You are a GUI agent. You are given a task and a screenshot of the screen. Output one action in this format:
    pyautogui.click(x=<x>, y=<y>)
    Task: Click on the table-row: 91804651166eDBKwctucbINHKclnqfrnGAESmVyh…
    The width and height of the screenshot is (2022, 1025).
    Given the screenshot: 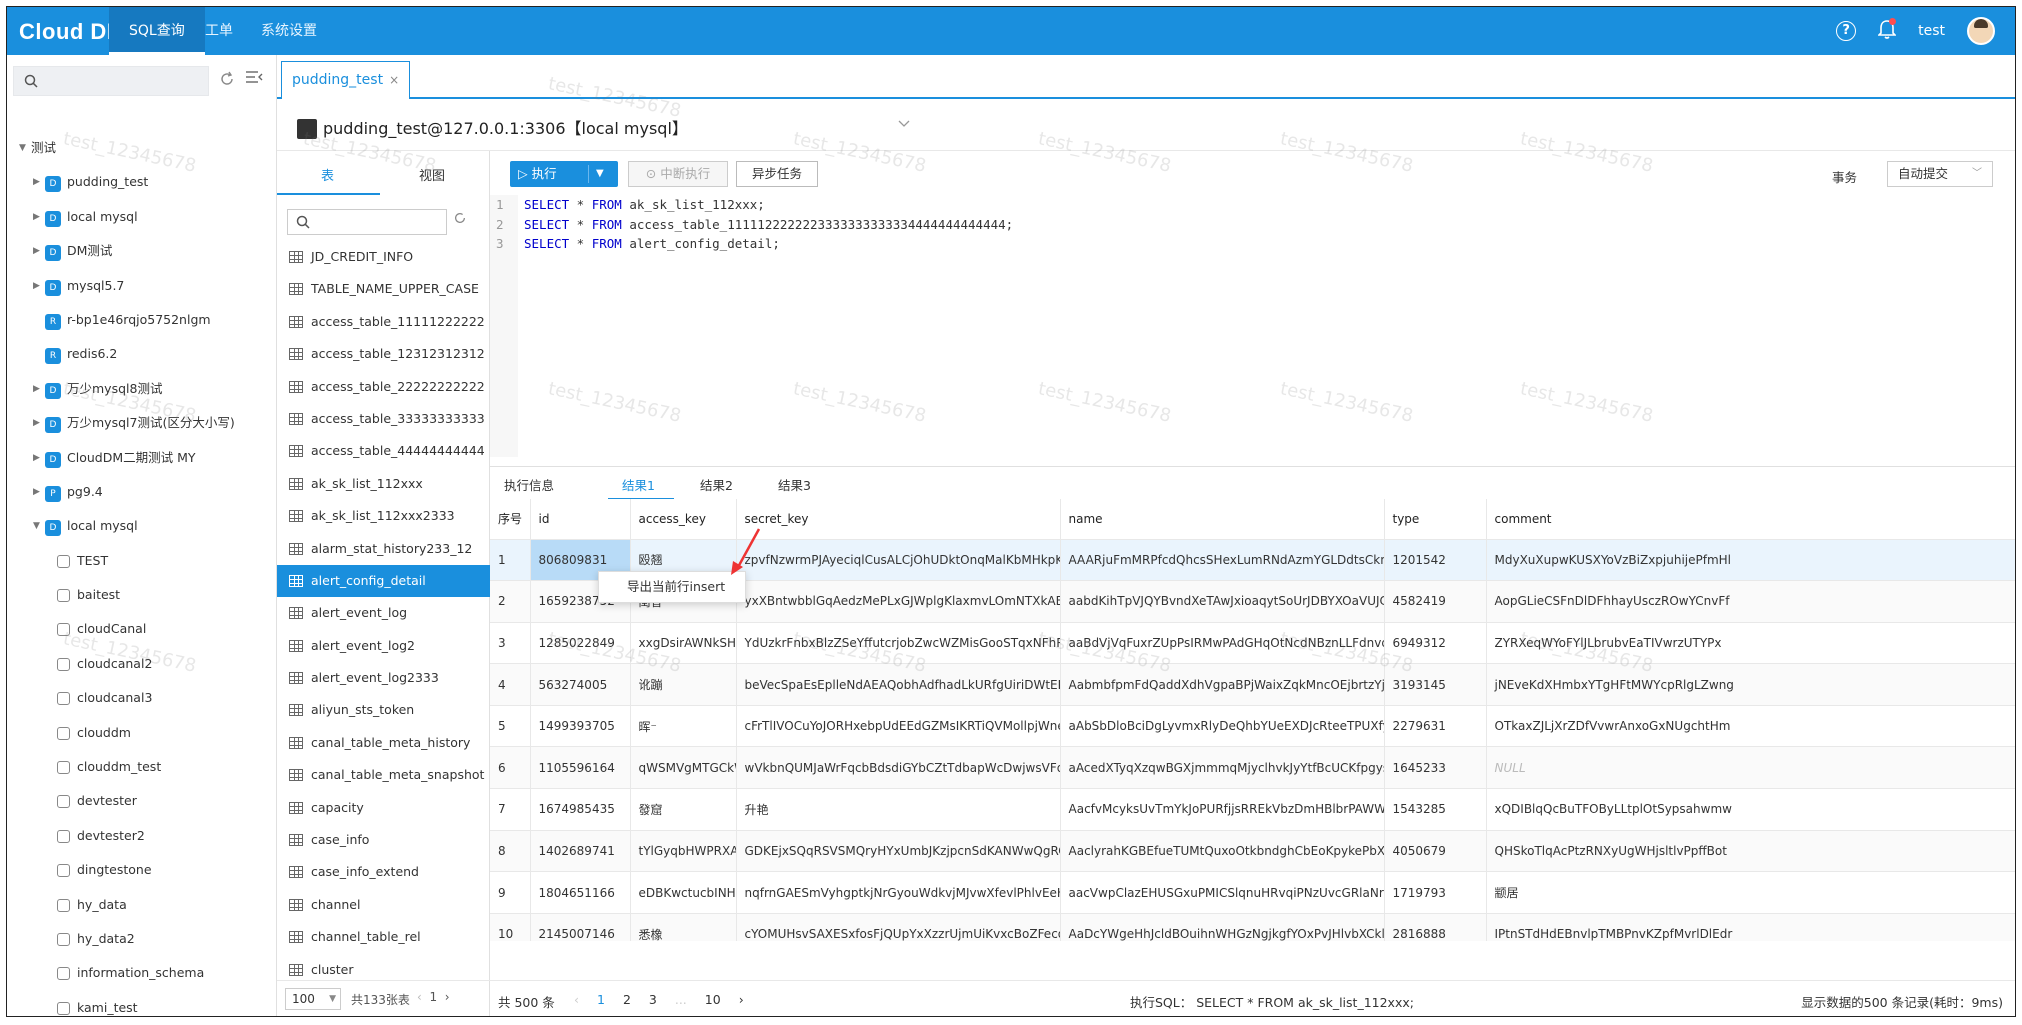 What is the action you would take?
    pyautogui.click(x=1252, y=892)
    